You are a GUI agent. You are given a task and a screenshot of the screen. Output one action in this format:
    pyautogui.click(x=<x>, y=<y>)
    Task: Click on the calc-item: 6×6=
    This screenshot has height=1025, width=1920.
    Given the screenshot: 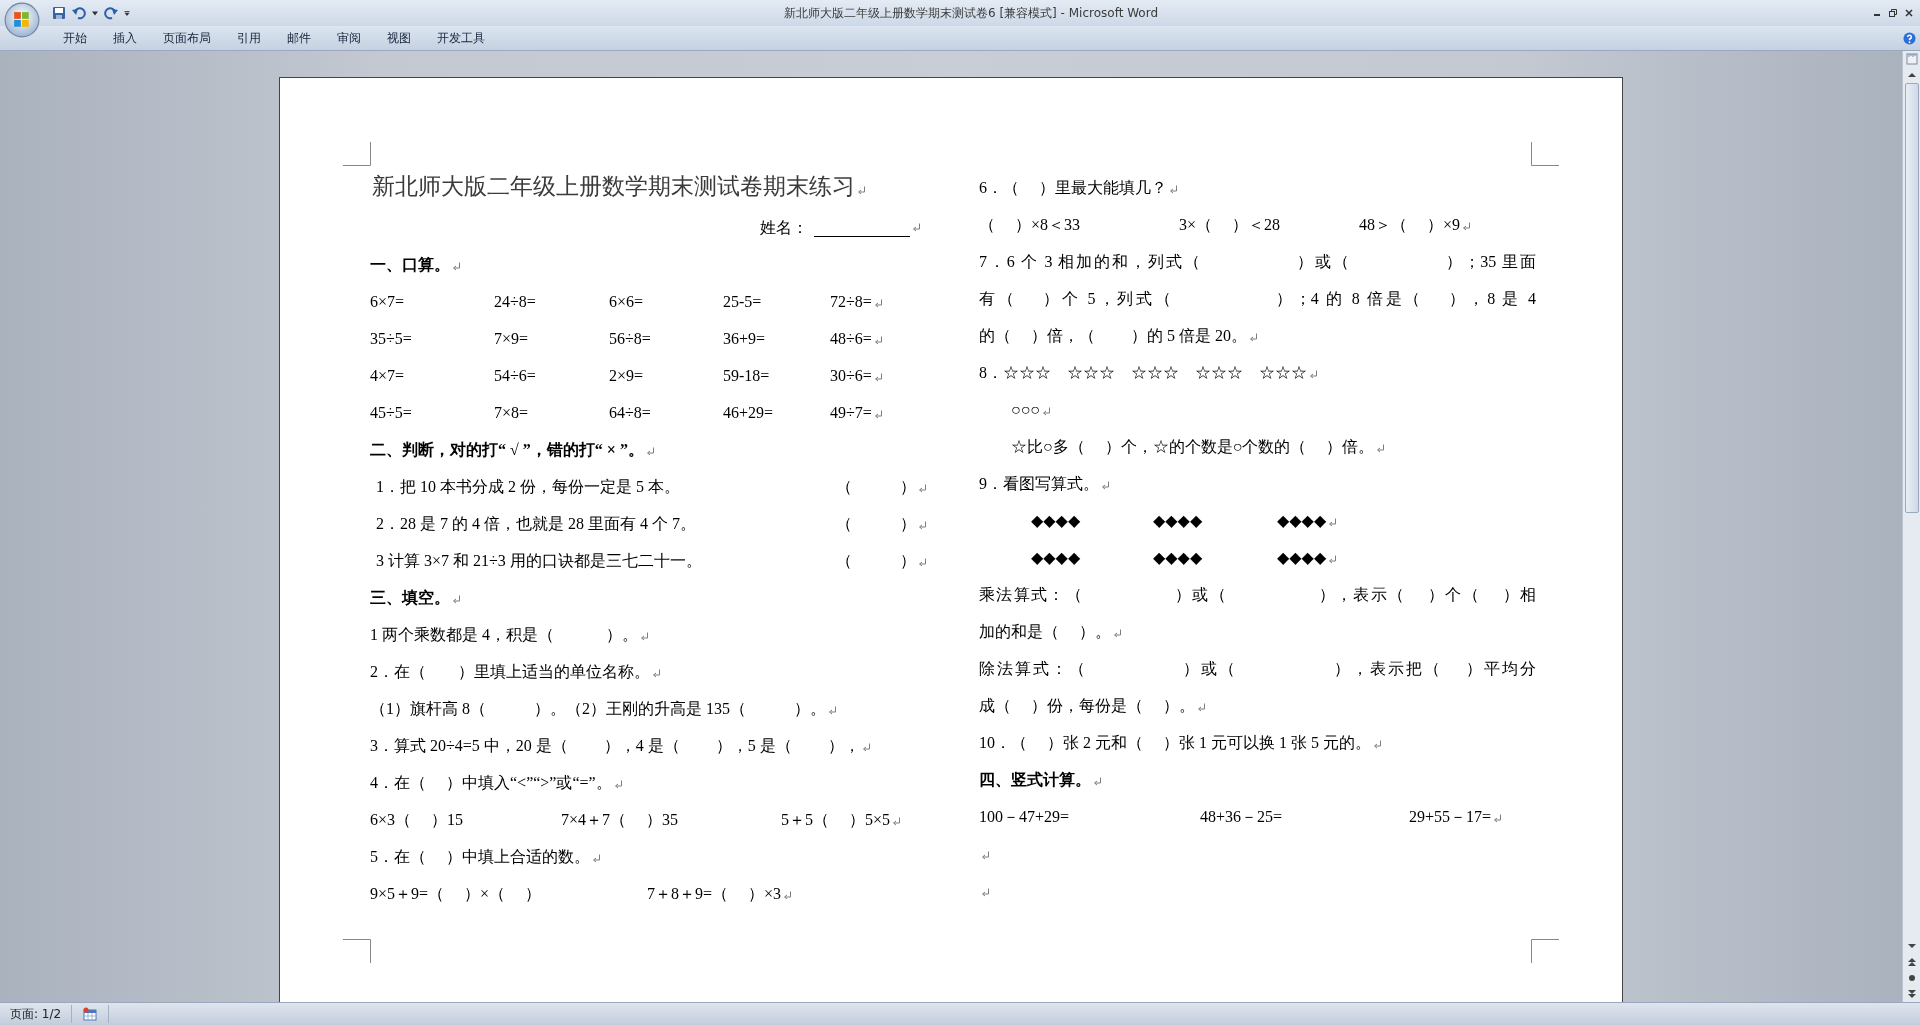 What is the action you would take?
    pyautogui.click(x=626, y=301)
    